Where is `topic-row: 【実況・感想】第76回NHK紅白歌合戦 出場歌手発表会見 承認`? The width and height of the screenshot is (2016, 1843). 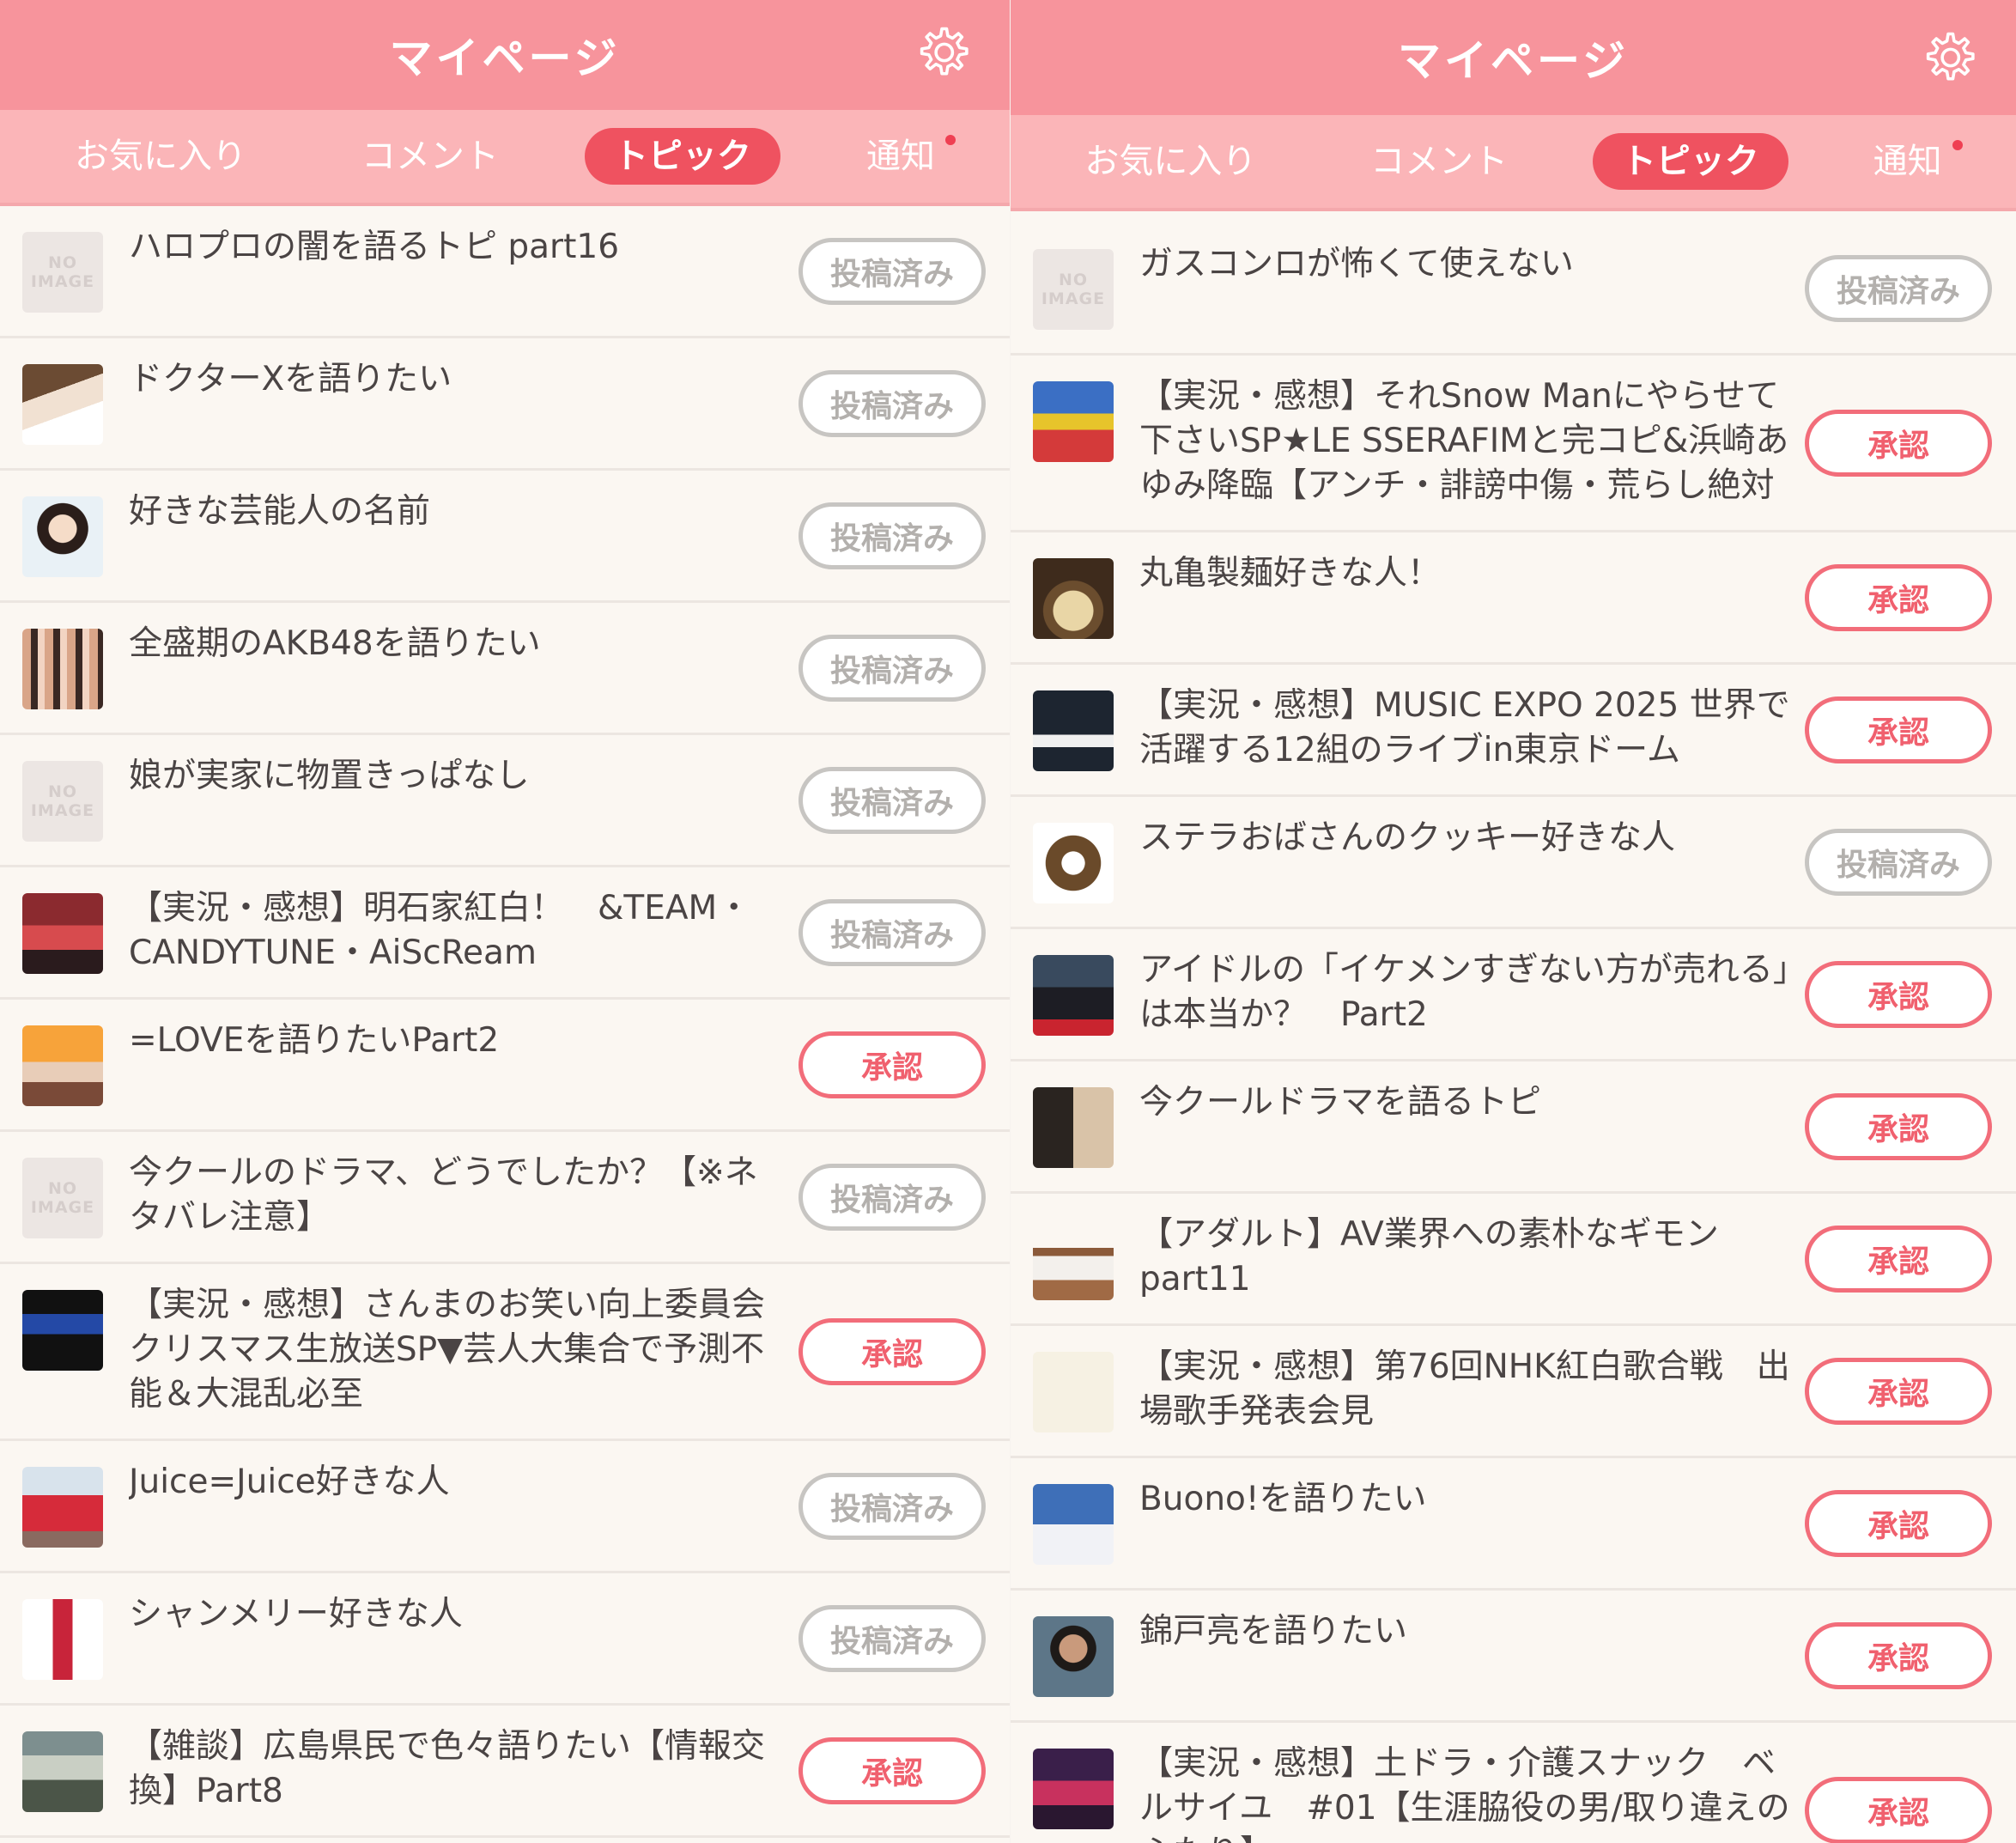
topic-row: 【実況・感想】第76回NHK紅白歌合戦 出場歌手発表会見 承認 is located at coordinates (1513, 1392).